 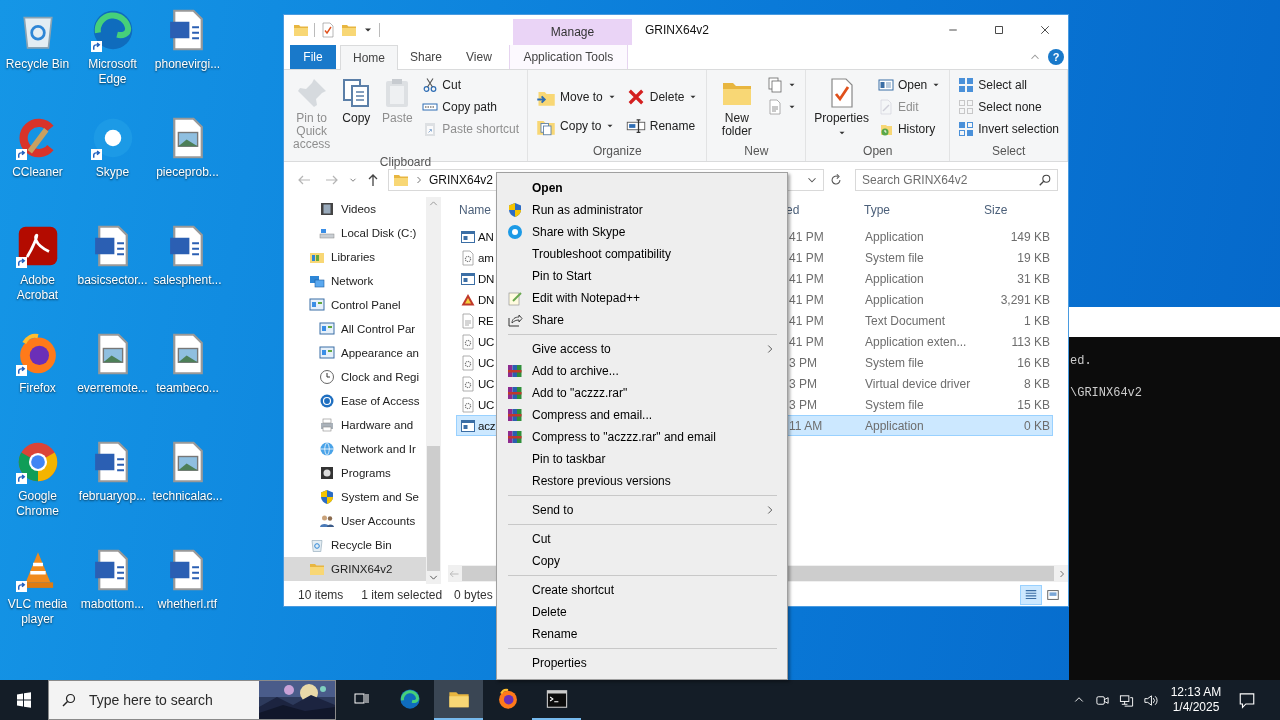 What do you see at coordinates (486, 320) in the screenshot?
I see `file-name: RE` at bounding box center [486, 320].